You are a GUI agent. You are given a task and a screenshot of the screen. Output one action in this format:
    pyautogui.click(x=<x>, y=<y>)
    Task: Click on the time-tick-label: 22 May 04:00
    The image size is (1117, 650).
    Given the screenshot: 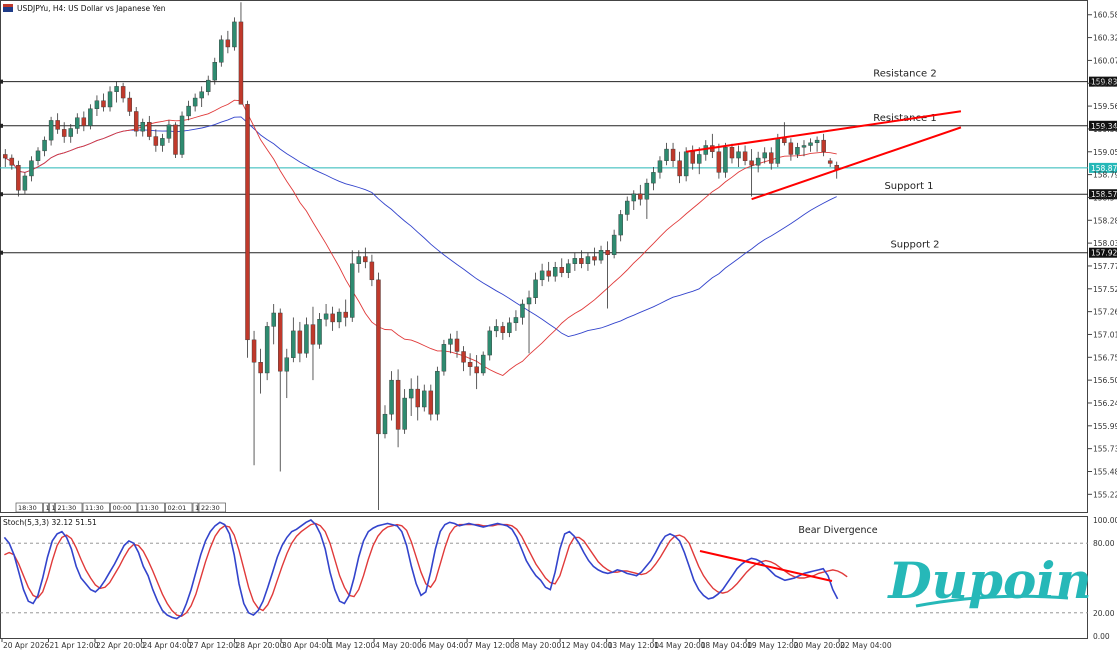 What is the action you would take?
    pyautogui.click(x=866, y=645)
    